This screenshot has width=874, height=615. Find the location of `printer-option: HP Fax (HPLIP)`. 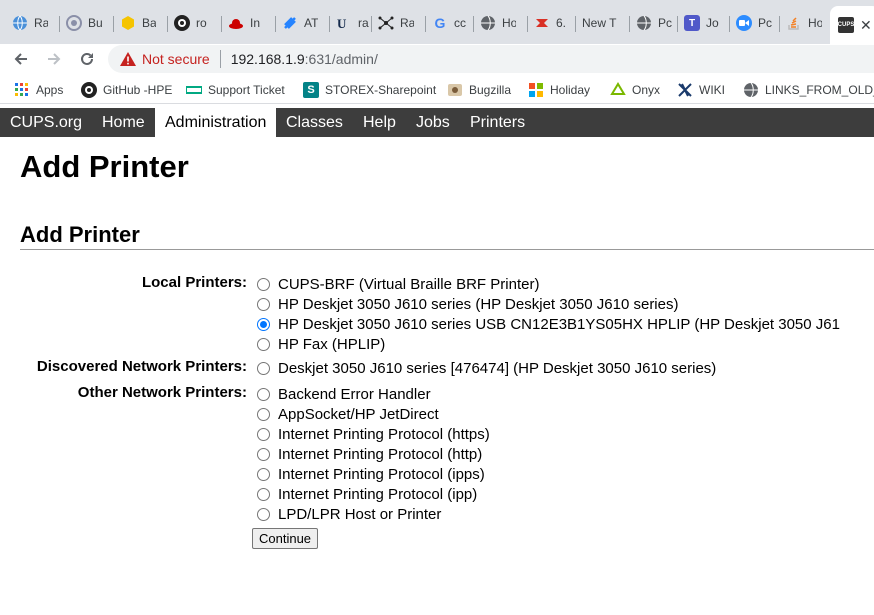

printer-option: HP Fax (HPLIP) is located at coordinates (321, 344).